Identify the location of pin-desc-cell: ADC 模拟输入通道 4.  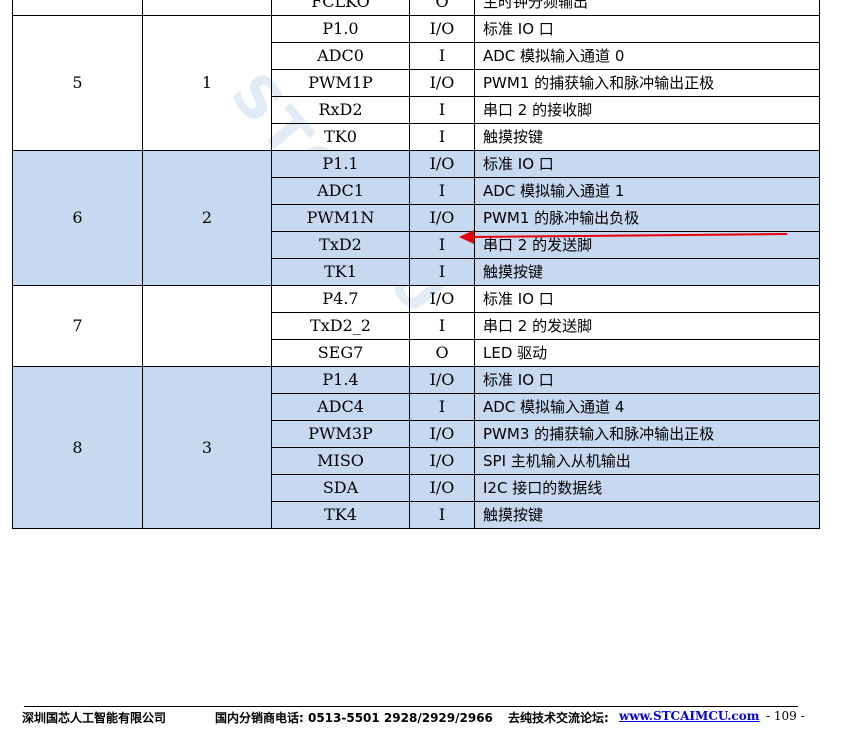
(647, 407).